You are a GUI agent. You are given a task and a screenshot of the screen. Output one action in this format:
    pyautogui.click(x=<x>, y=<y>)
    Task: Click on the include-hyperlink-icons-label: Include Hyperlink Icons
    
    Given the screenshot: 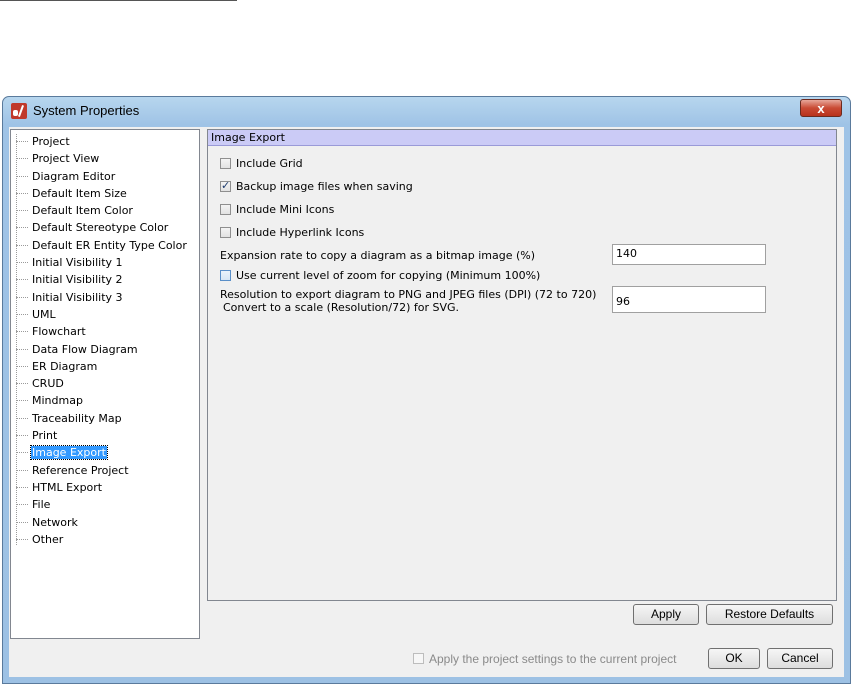 What is the action you would take?
    pyautogui.click(x=300, y=232)
    